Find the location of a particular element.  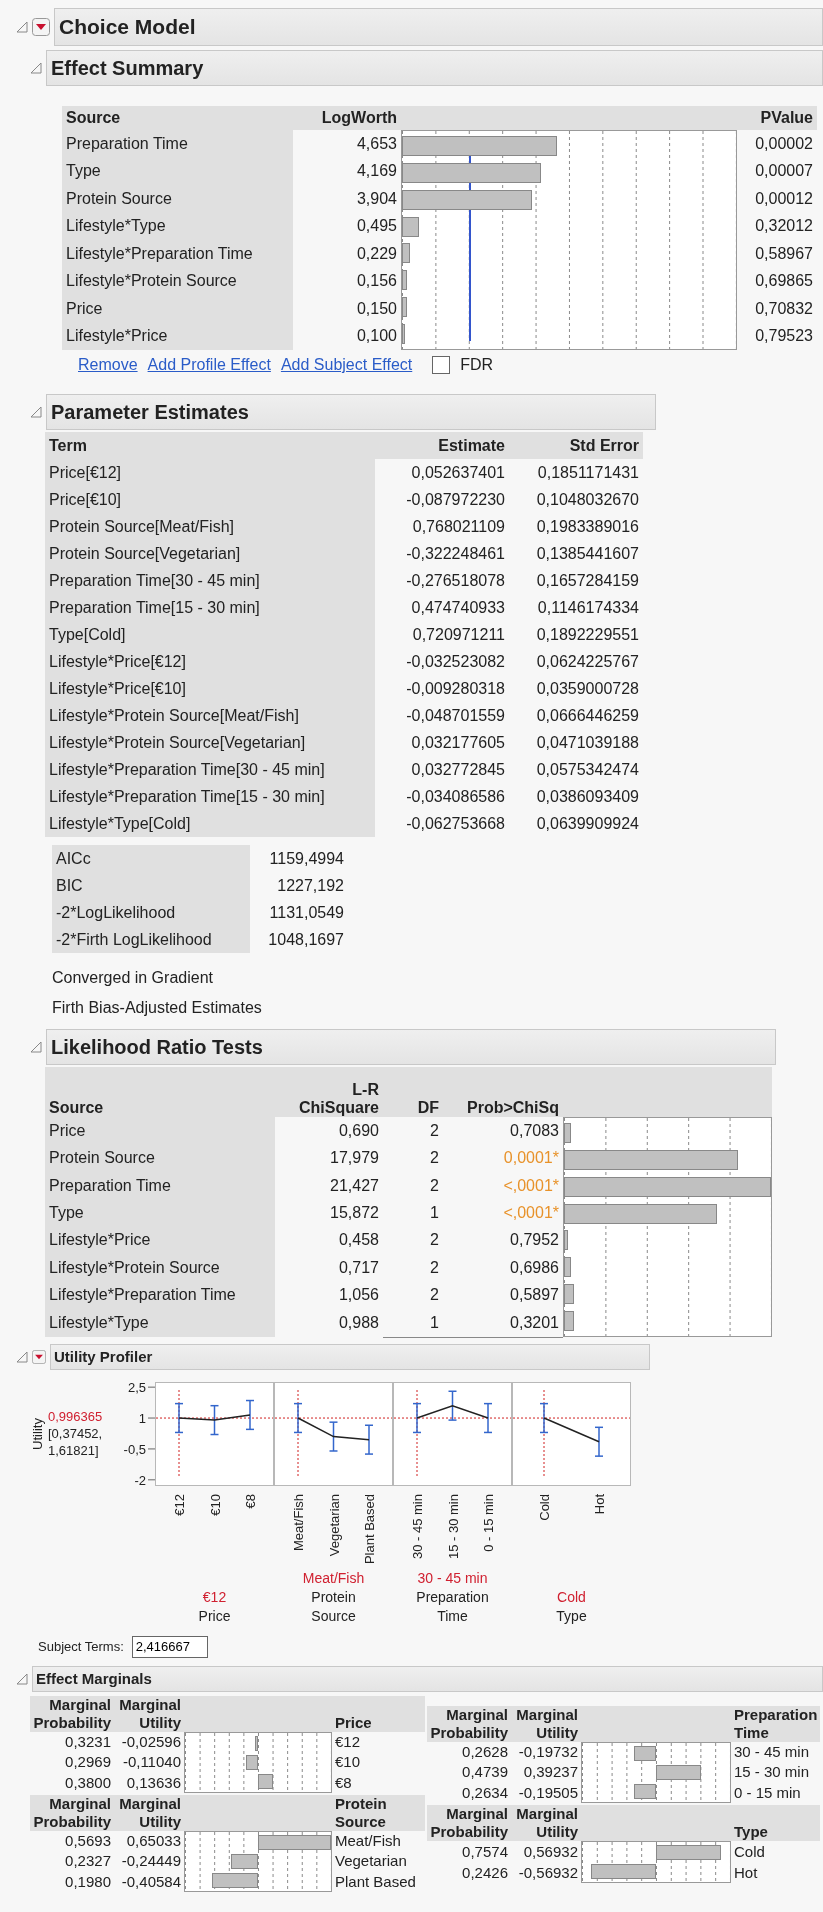

note-text: Firth Bias-Adjusted Estimates is located at coordinates (157, 1008).